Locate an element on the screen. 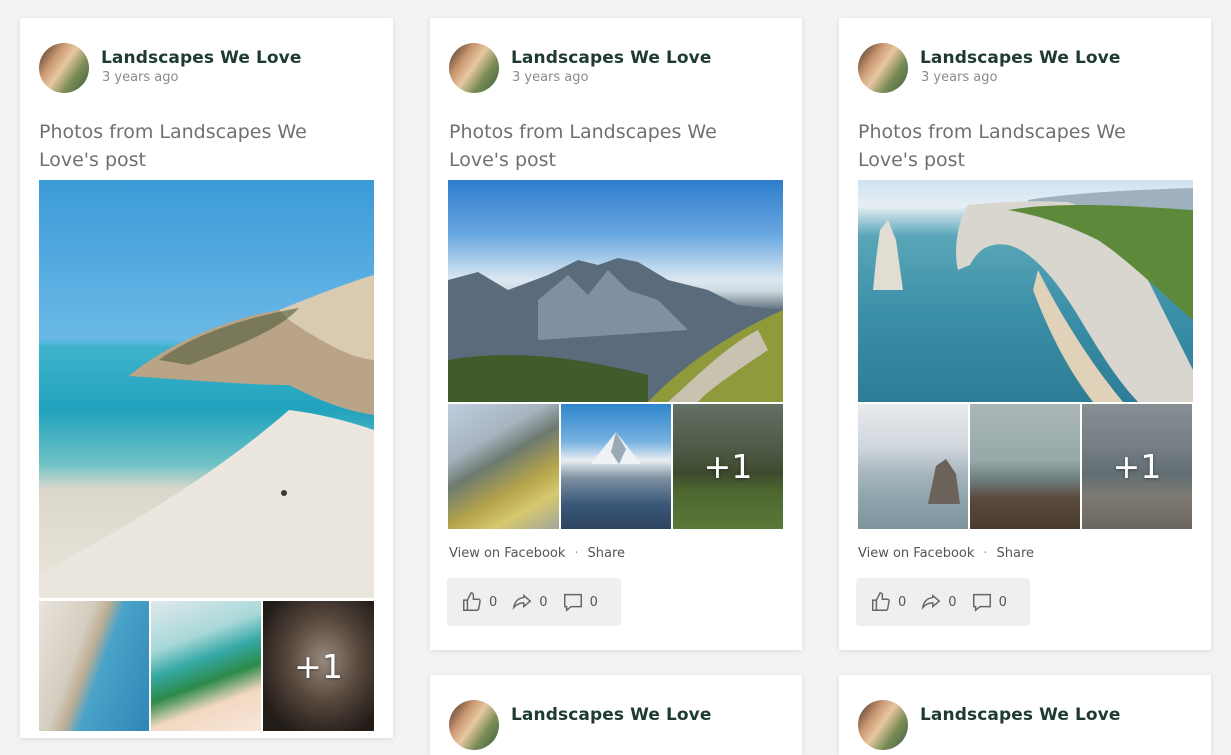 Image resolution: width=1231 pixels, height=755 pixels. post-card-5: Landscapes We Love is located at coordinates (1025, 715).